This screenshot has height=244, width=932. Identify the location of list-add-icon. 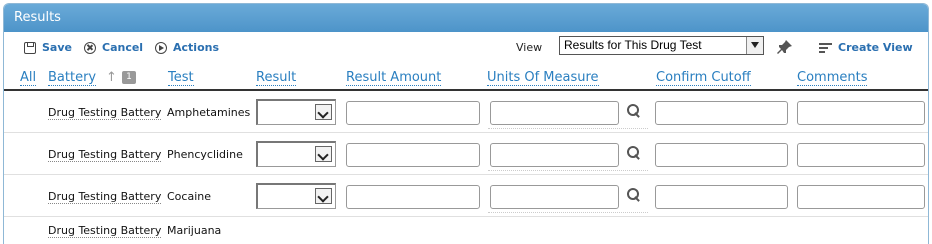
(825, 47).